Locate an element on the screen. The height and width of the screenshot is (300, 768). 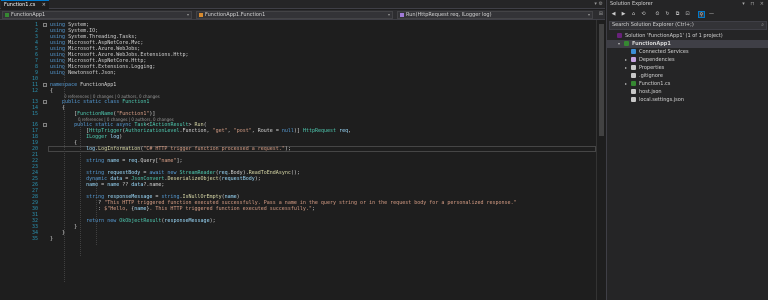
tree-item-label: Solution 'FunctionApp1' (1 of 1 project) is located at coordinates (674, 36).